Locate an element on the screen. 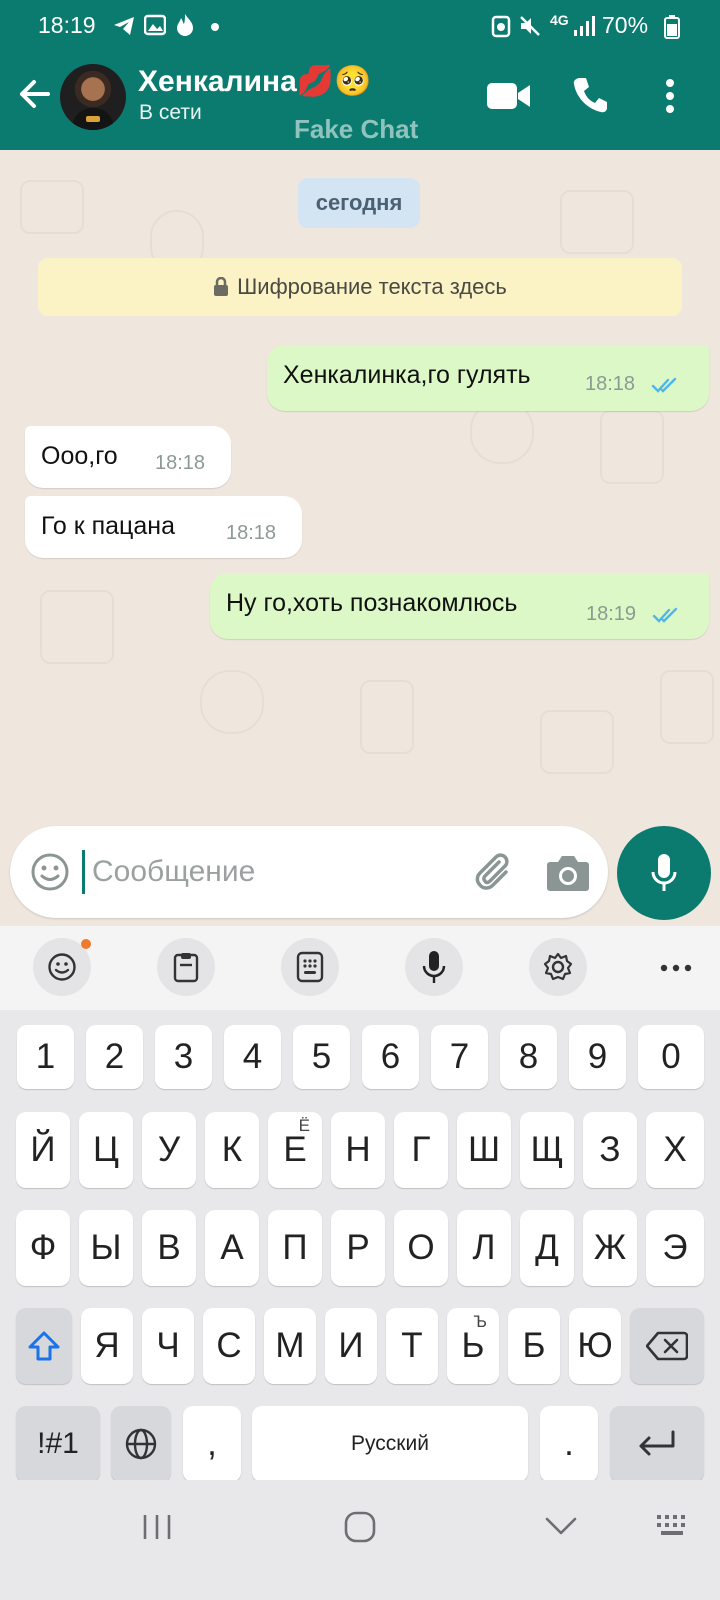 The image size is (720, 1600). keyboard-mode-button is located at coordinates (310, 967).